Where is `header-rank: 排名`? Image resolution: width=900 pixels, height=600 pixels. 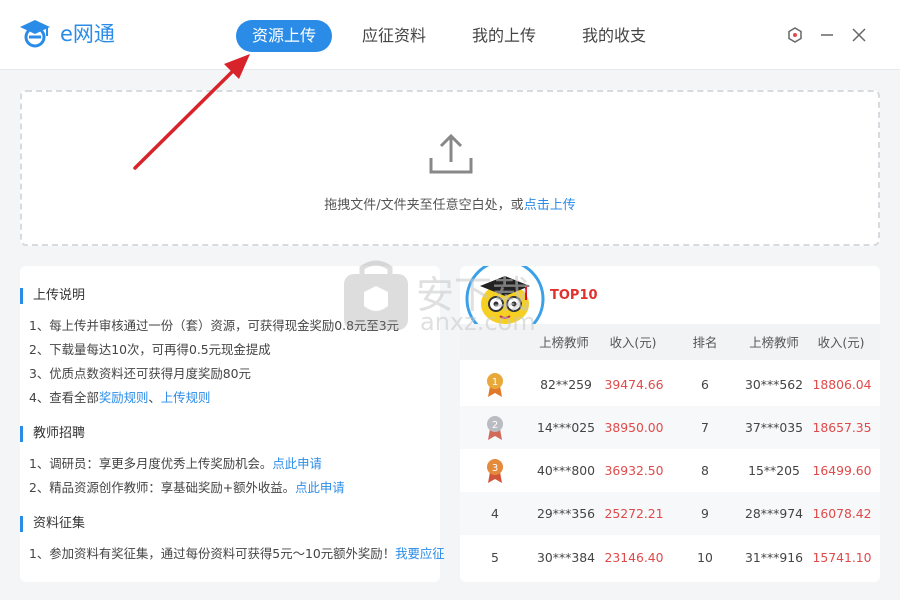
header-rank: 排名 is located at coordinates (705, 342).